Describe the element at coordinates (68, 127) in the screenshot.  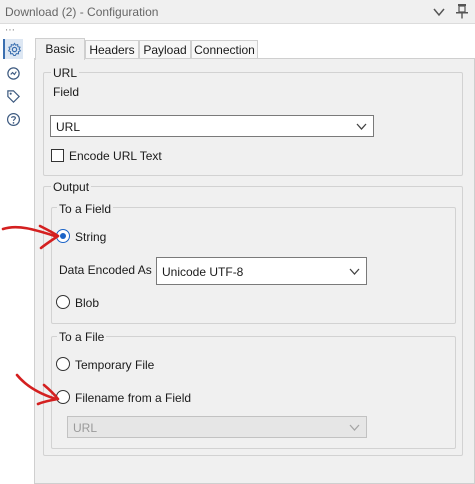
I see `url-field-value: URL` at that location.